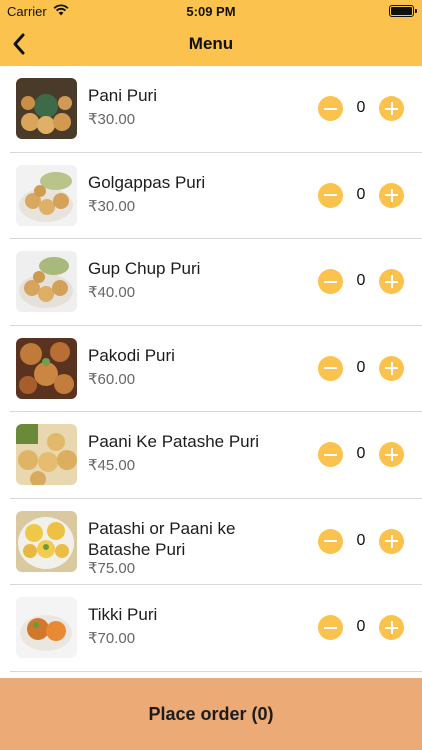 The height and width of the screenshot is (750, 422). I want to click on item-name: Tikki Puri, so click(123, 614).